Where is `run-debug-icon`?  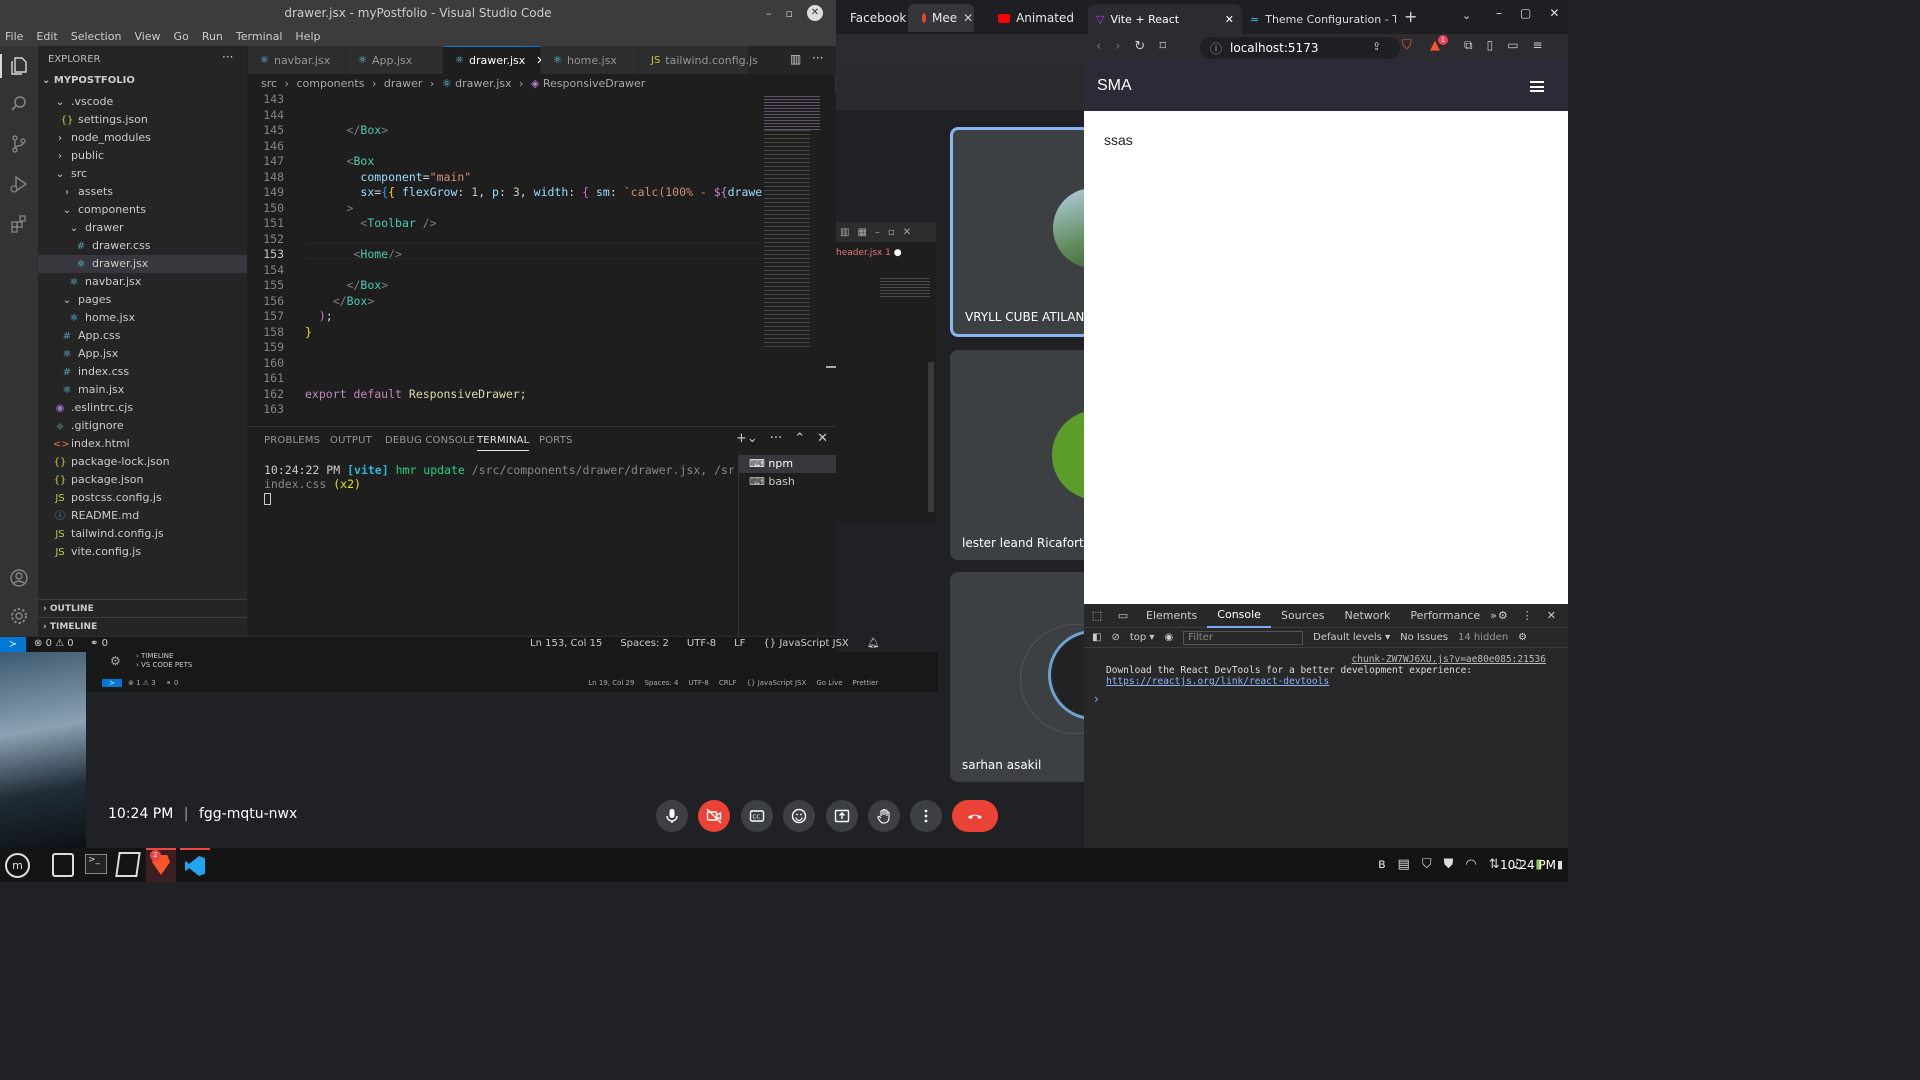
run-debug-icon is located at coordinates (19, 184).